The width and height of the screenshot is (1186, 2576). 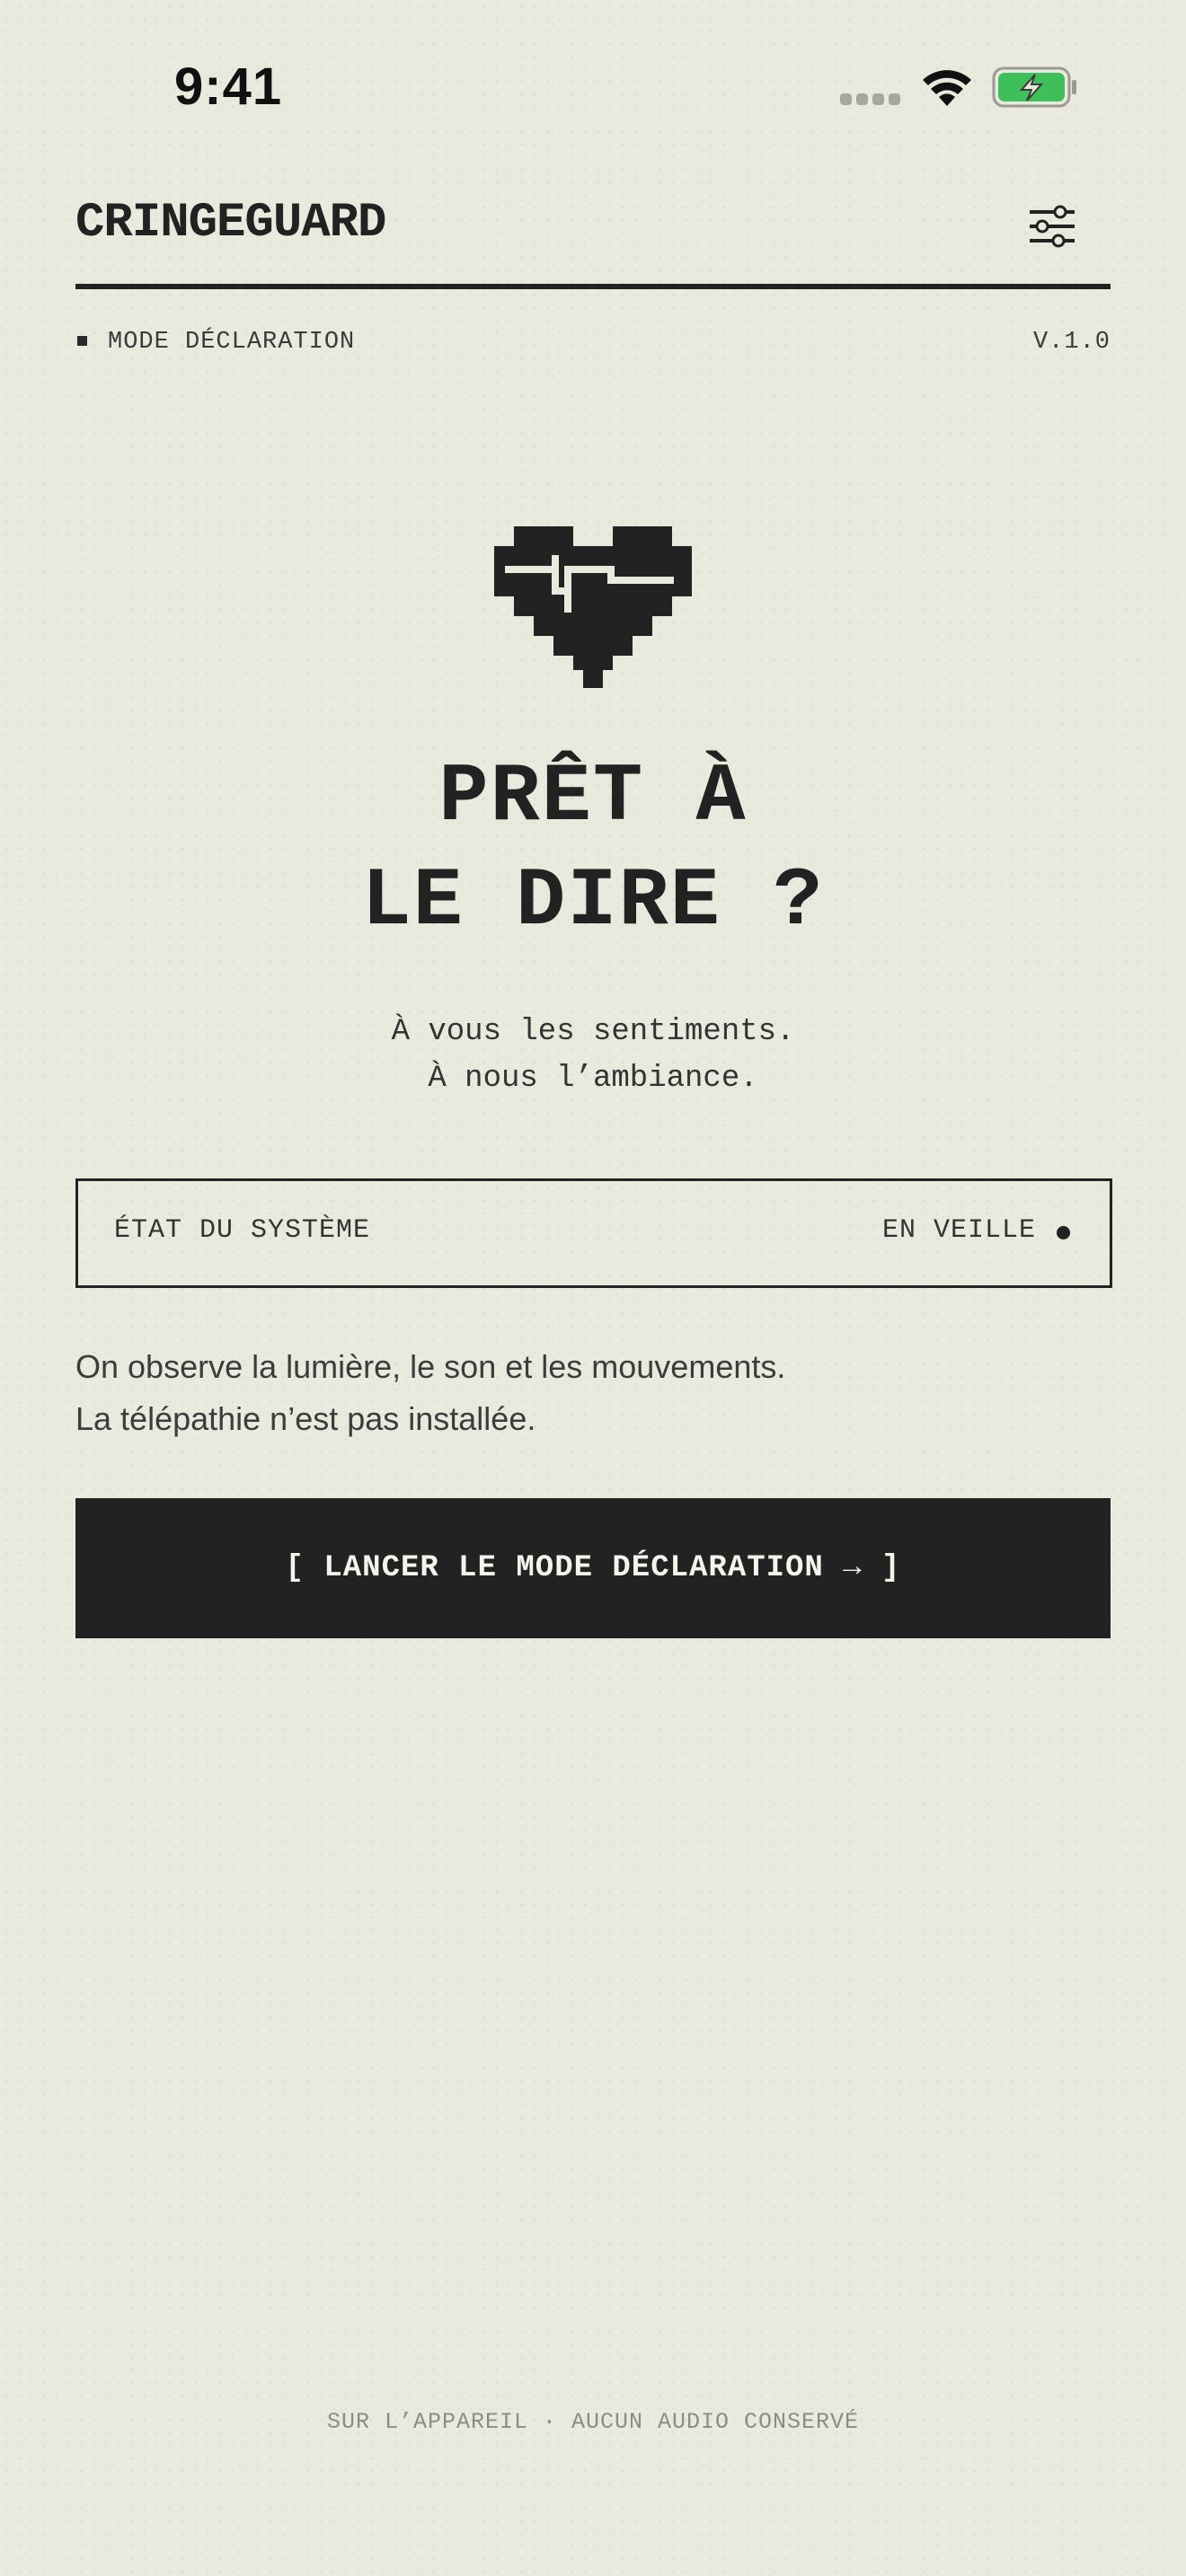 I want to click on wifi-icon, so click(x=947, y=88).